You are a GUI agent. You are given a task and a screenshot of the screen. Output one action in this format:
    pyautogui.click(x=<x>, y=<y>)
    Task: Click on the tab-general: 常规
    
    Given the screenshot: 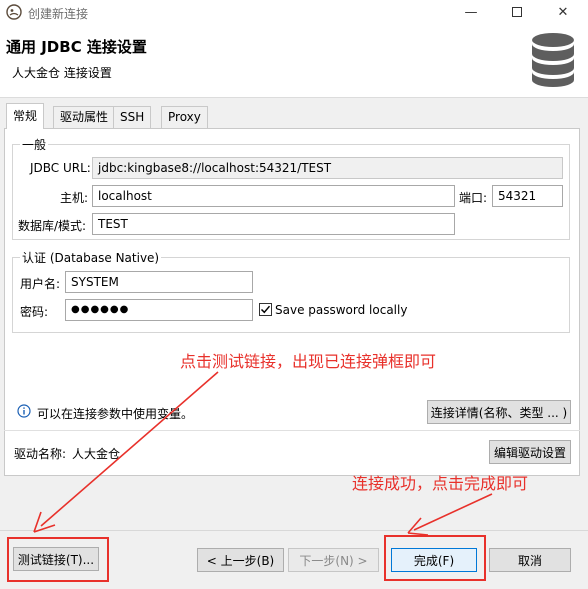 What is the action you would take?
    pyautogui.click(x=25, y=116)
    